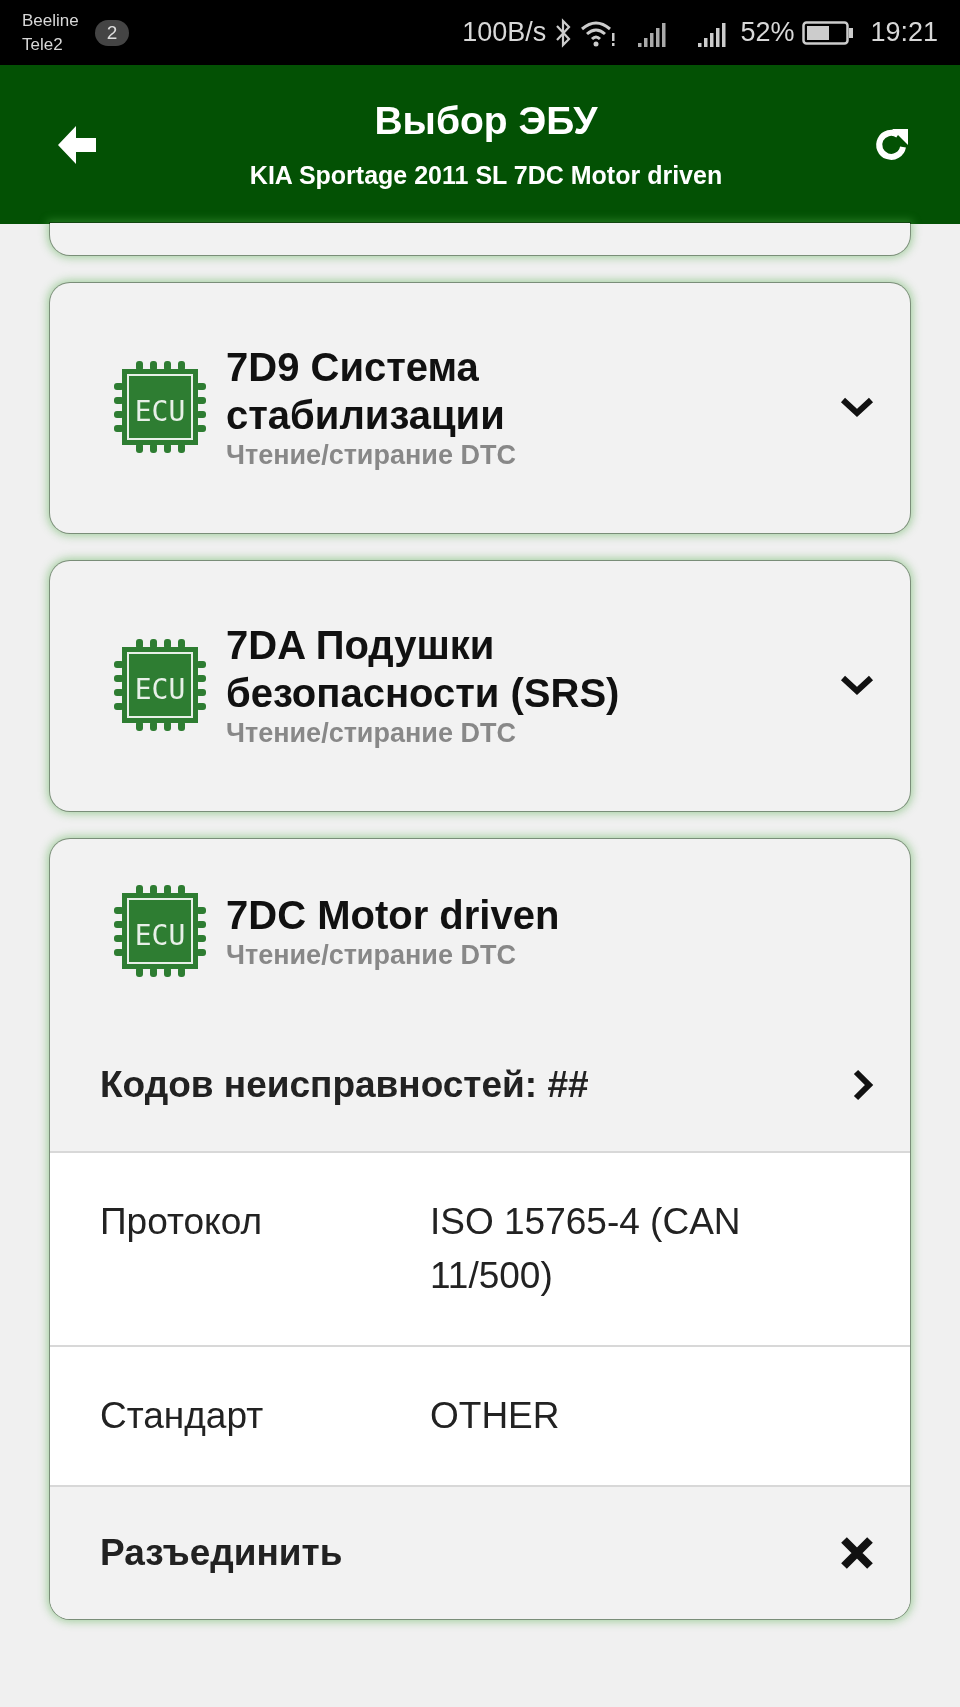 This screenshot has width=960, height=1707. I want to click on chevron-right-icon, so click(863, 1085).